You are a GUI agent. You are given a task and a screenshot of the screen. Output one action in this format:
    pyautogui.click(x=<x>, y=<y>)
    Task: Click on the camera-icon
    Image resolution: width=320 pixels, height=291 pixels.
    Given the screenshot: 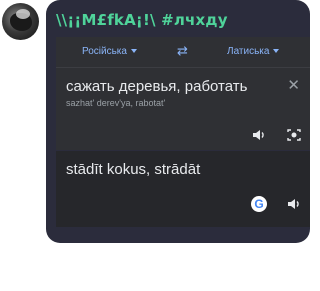 What is the action you would take?
    pyautogui.click(x=294, y=135)
    